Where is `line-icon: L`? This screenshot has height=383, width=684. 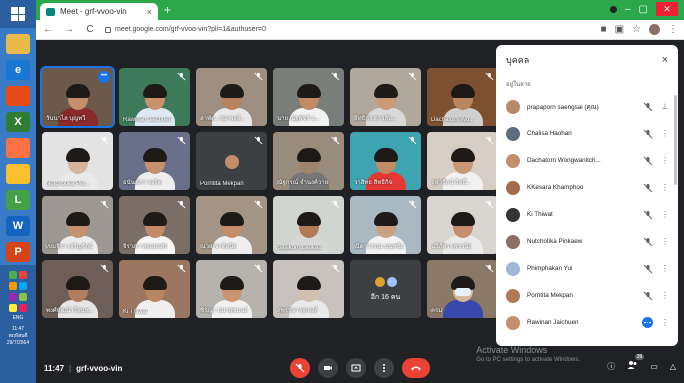 line-icon: L is located at coordinates (18, 200).